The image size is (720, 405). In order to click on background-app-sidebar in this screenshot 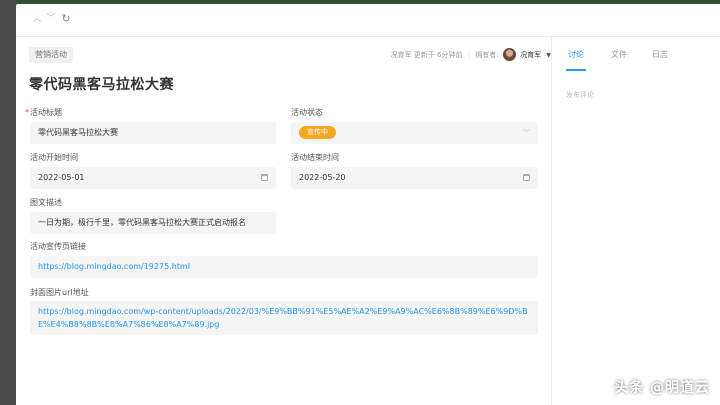, I will do `click(8, 202)`.